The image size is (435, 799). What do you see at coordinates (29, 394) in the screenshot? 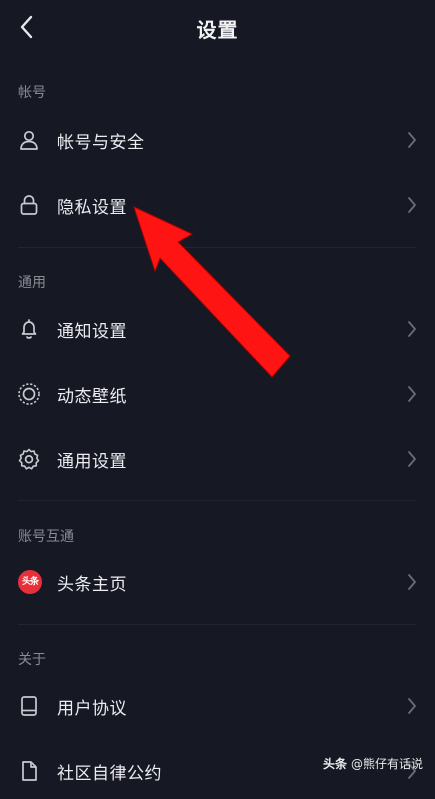
I see `wallpaper-icon` at bounding box center [29, 394].